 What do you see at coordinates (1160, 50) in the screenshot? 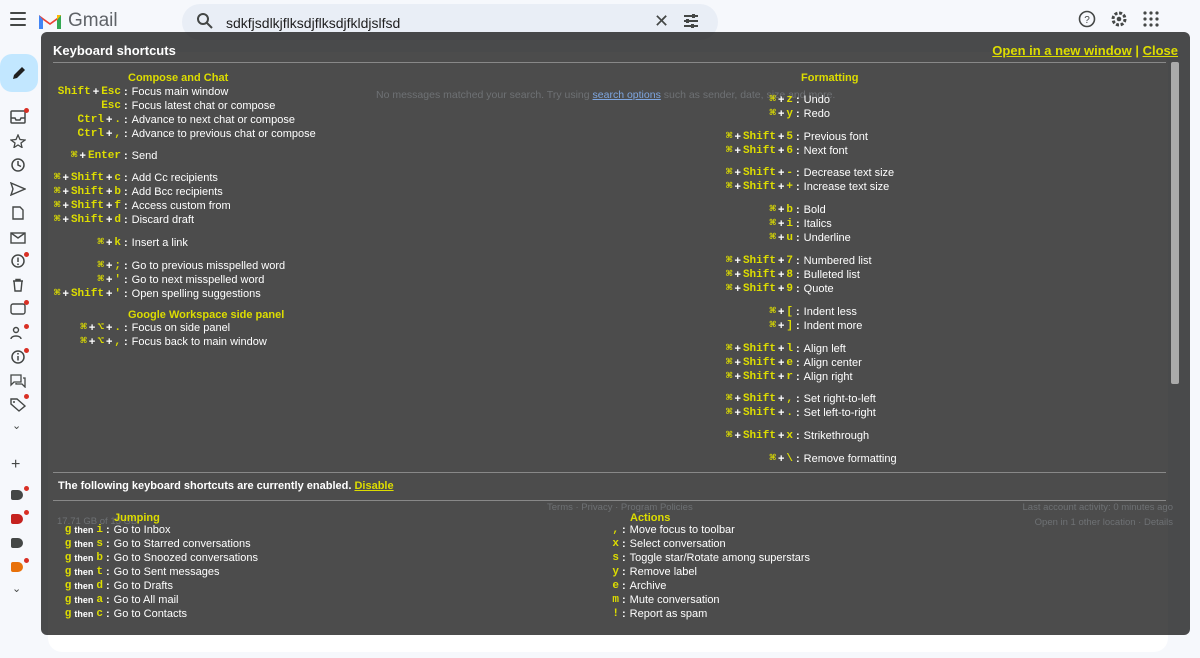
I see `close-link: Close` at bounding box center [1160, 50].